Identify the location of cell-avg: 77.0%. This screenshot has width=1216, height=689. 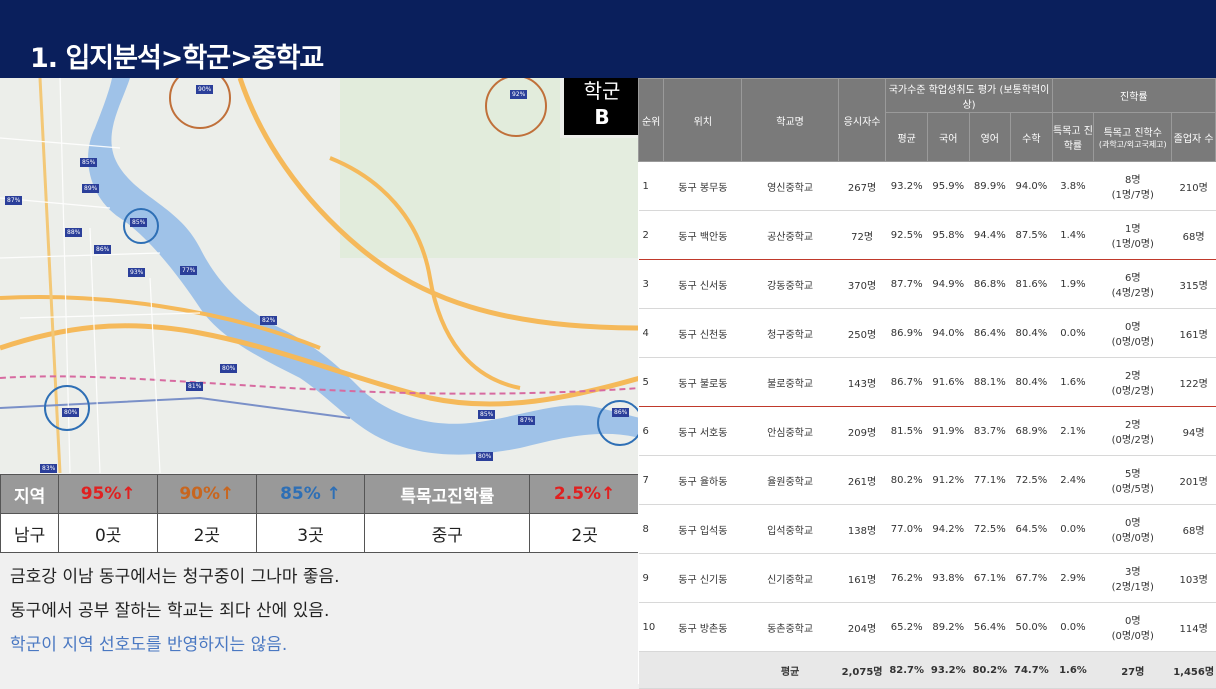
(906, 529).